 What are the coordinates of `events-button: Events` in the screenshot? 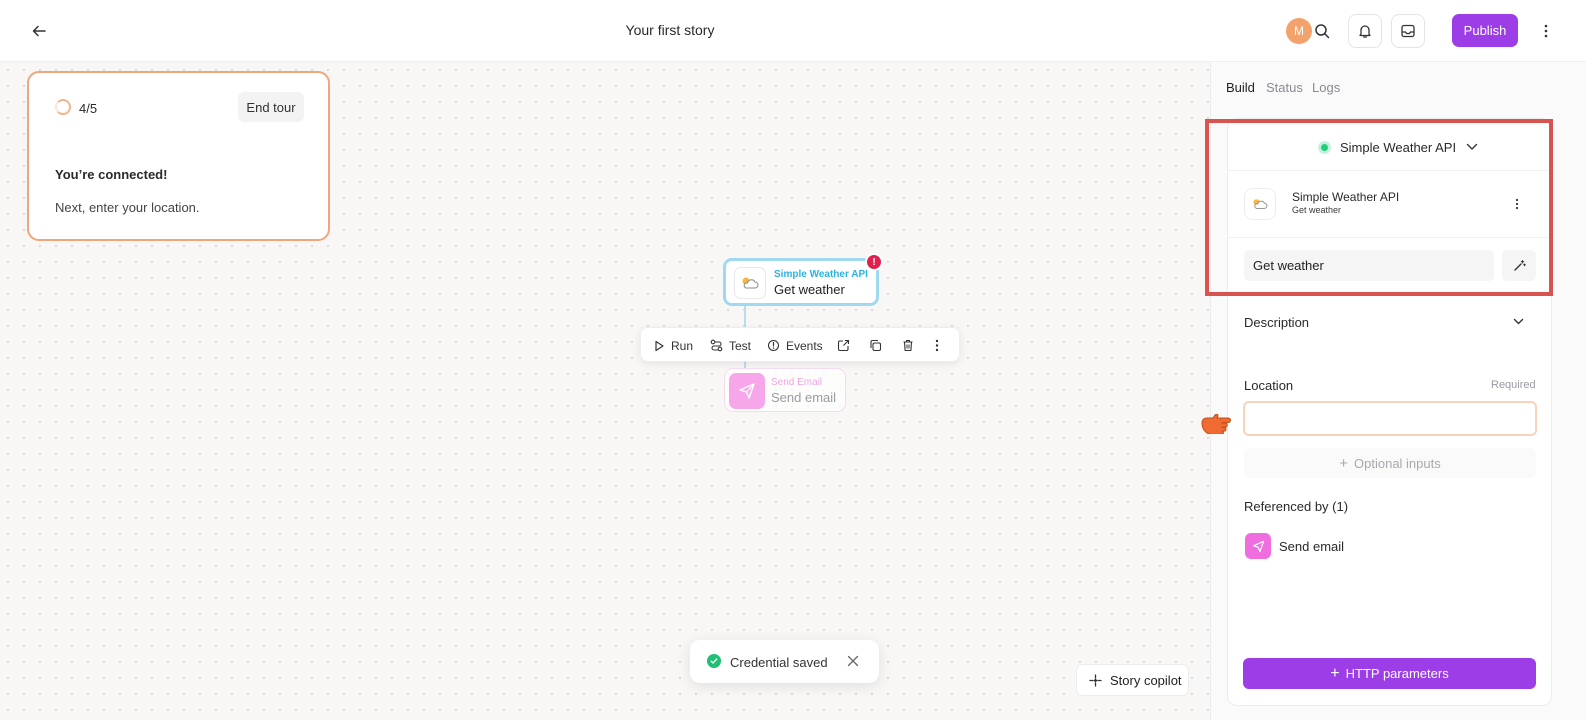 It's located at (795, 345).